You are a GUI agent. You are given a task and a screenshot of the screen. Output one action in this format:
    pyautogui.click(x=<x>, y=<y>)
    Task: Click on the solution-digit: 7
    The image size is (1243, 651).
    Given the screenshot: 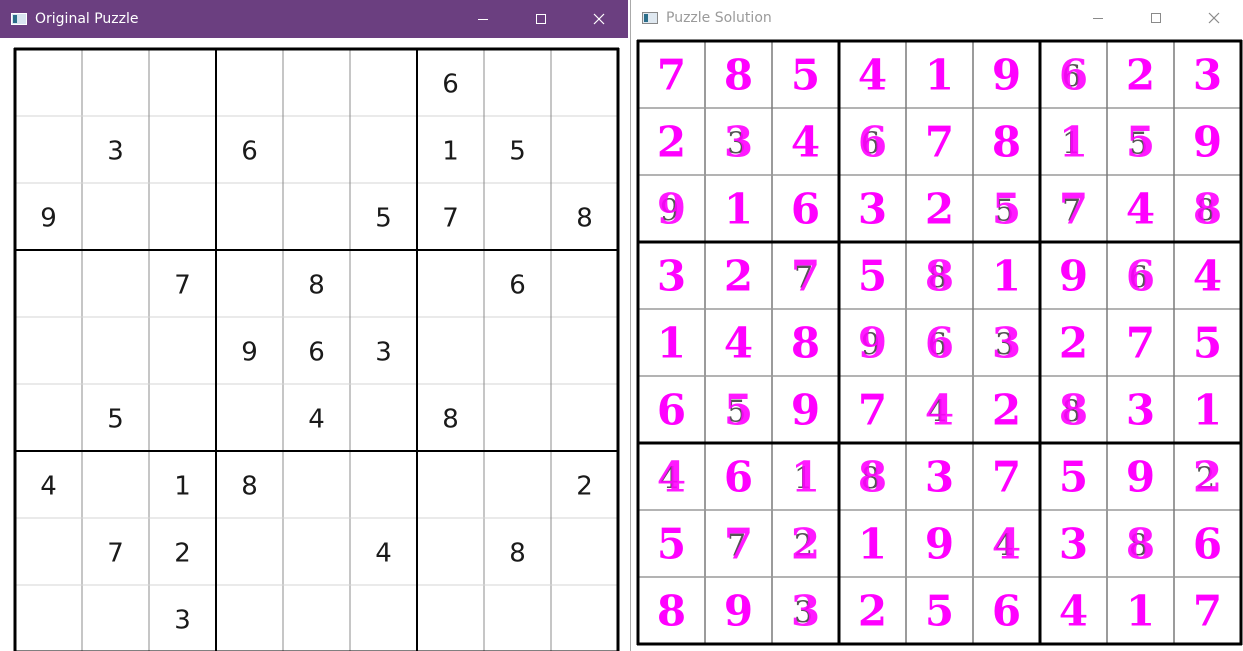 What is the action you would take?
    pyautogui.click(x=939, y=142)
    